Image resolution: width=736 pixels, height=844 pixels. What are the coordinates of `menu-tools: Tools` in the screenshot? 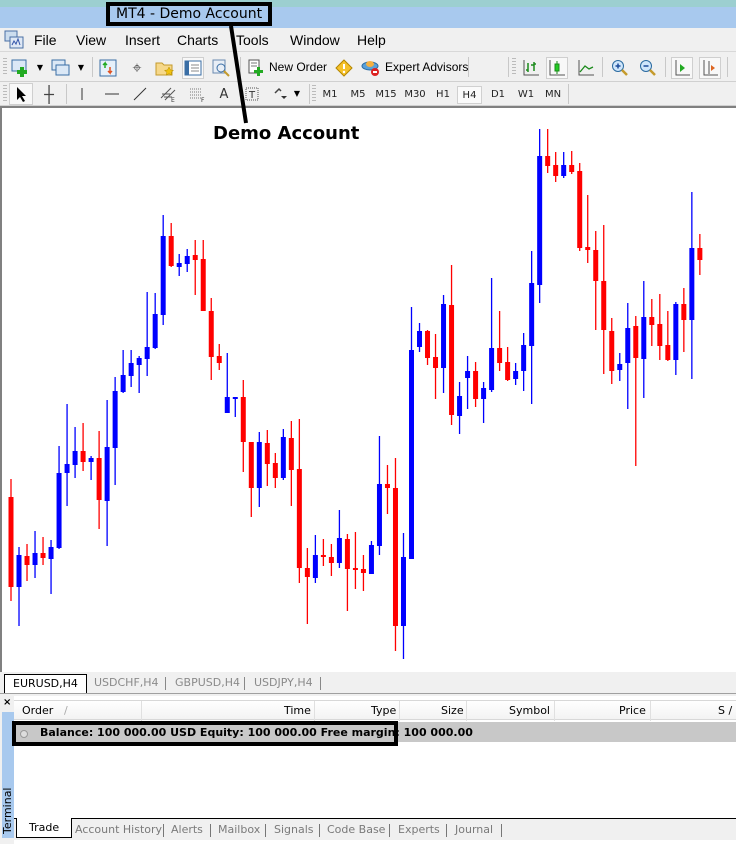 It's located at (252, 40).